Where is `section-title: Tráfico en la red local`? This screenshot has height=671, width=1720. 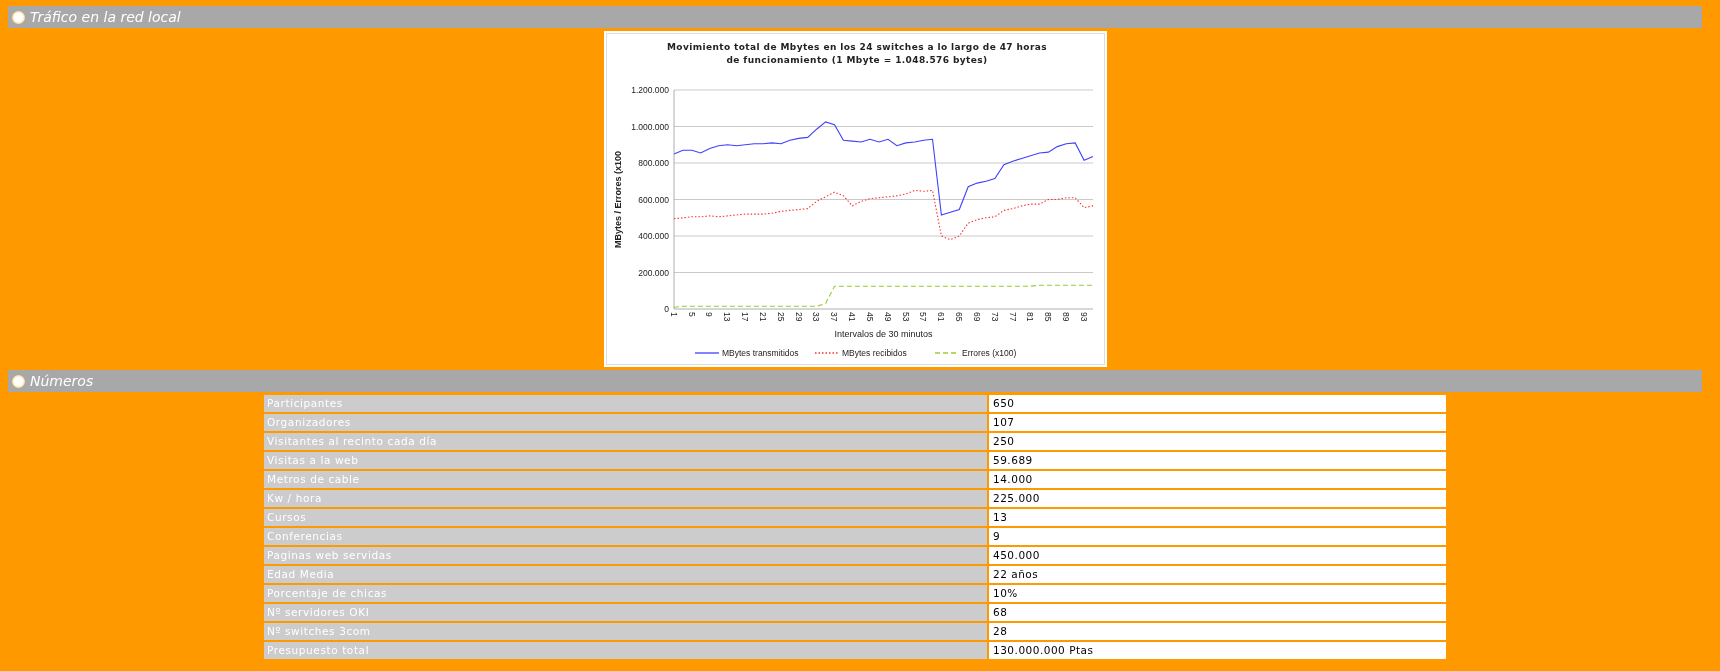 section-title: Tráfico en la red local is located at coordinates (105, 17).